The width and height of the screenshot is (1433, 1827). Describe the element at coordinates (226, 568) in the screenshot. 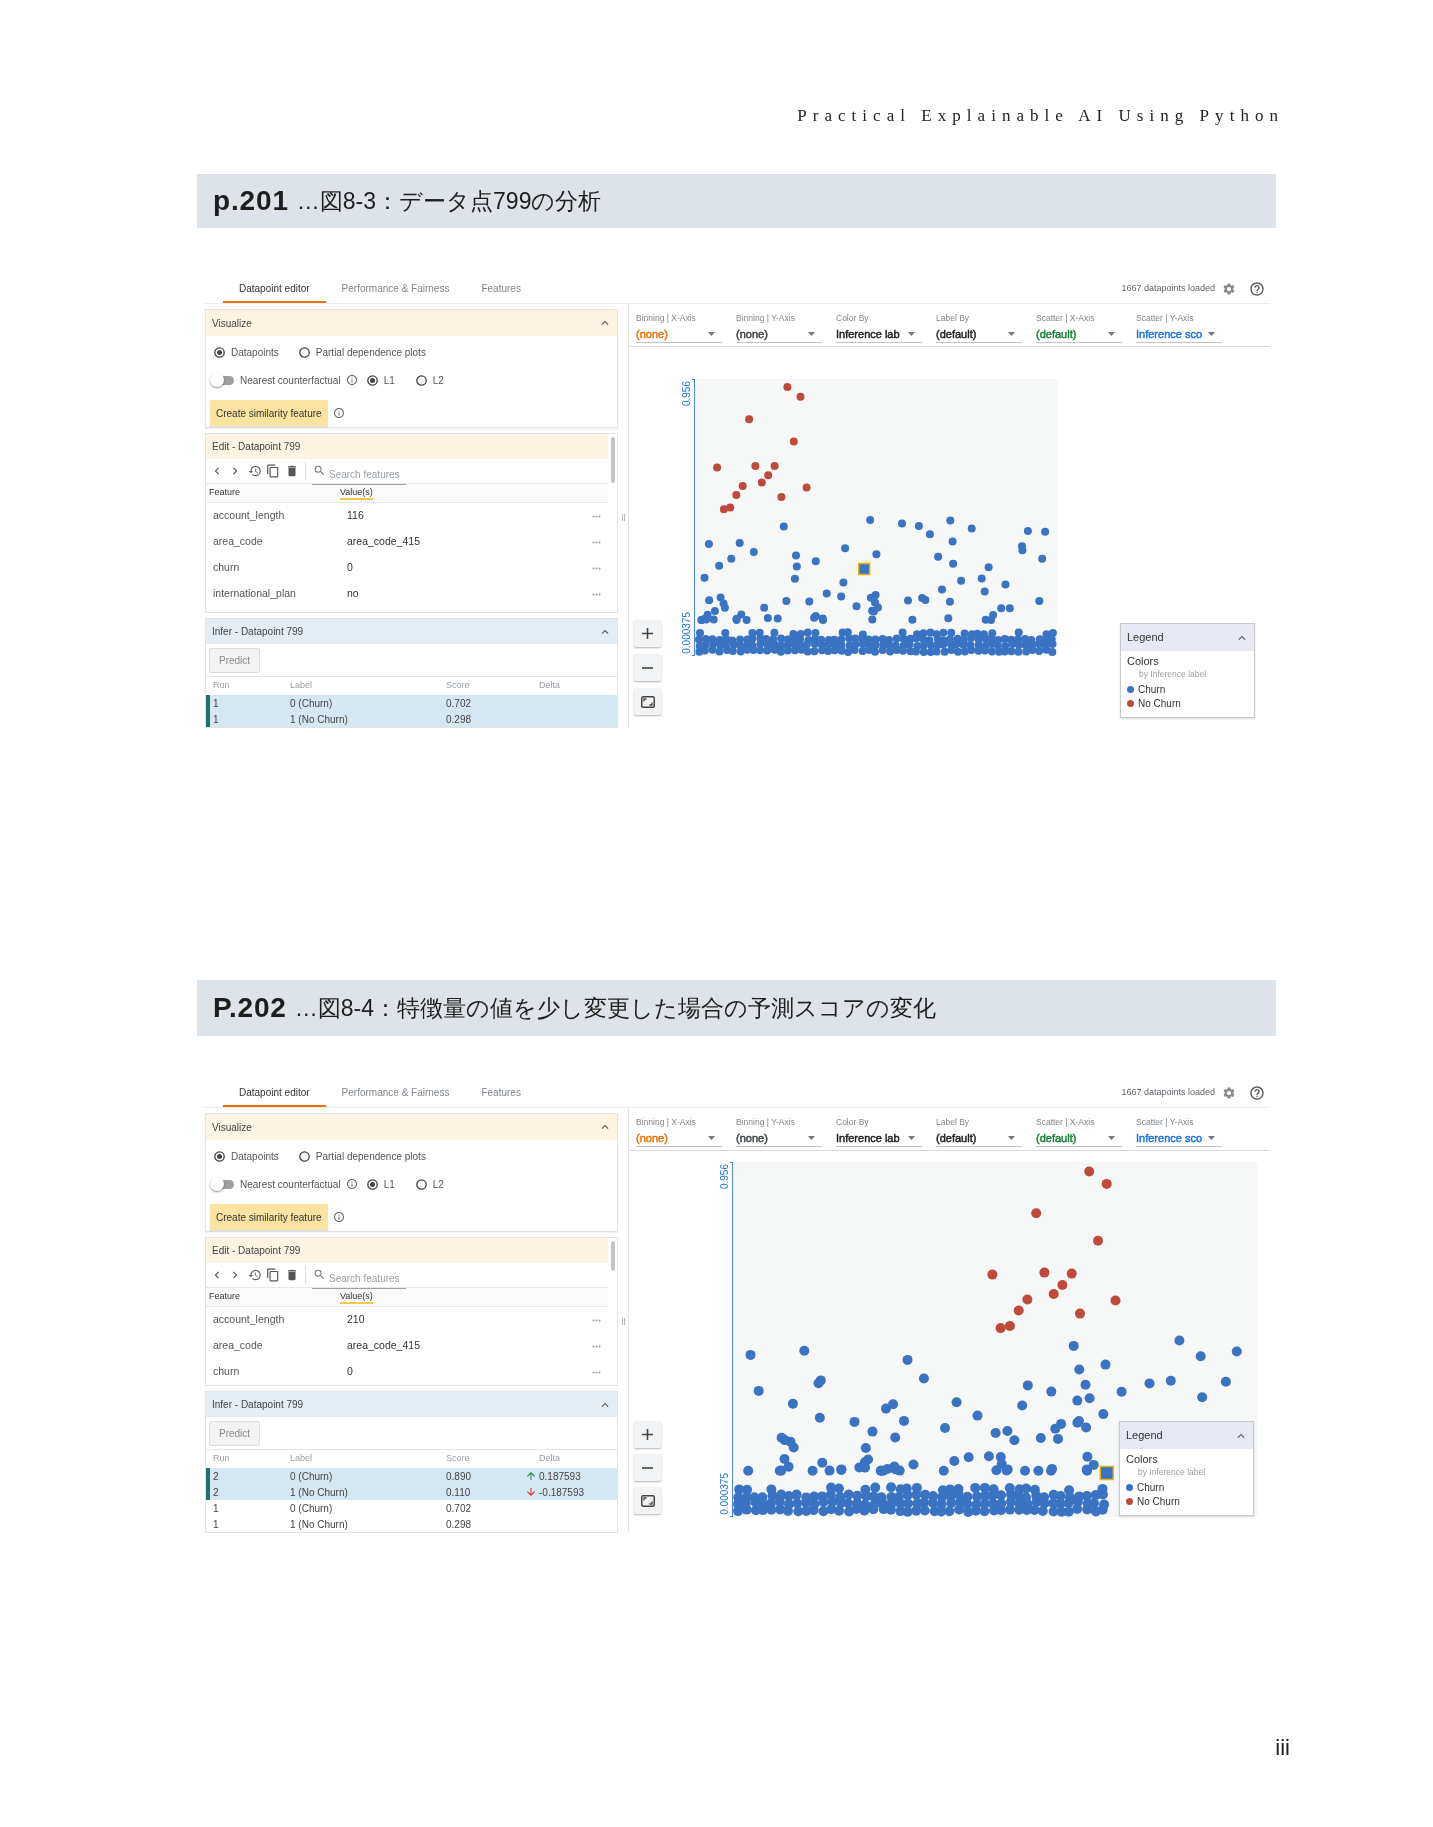

I see `feature-name: churn` at that location.